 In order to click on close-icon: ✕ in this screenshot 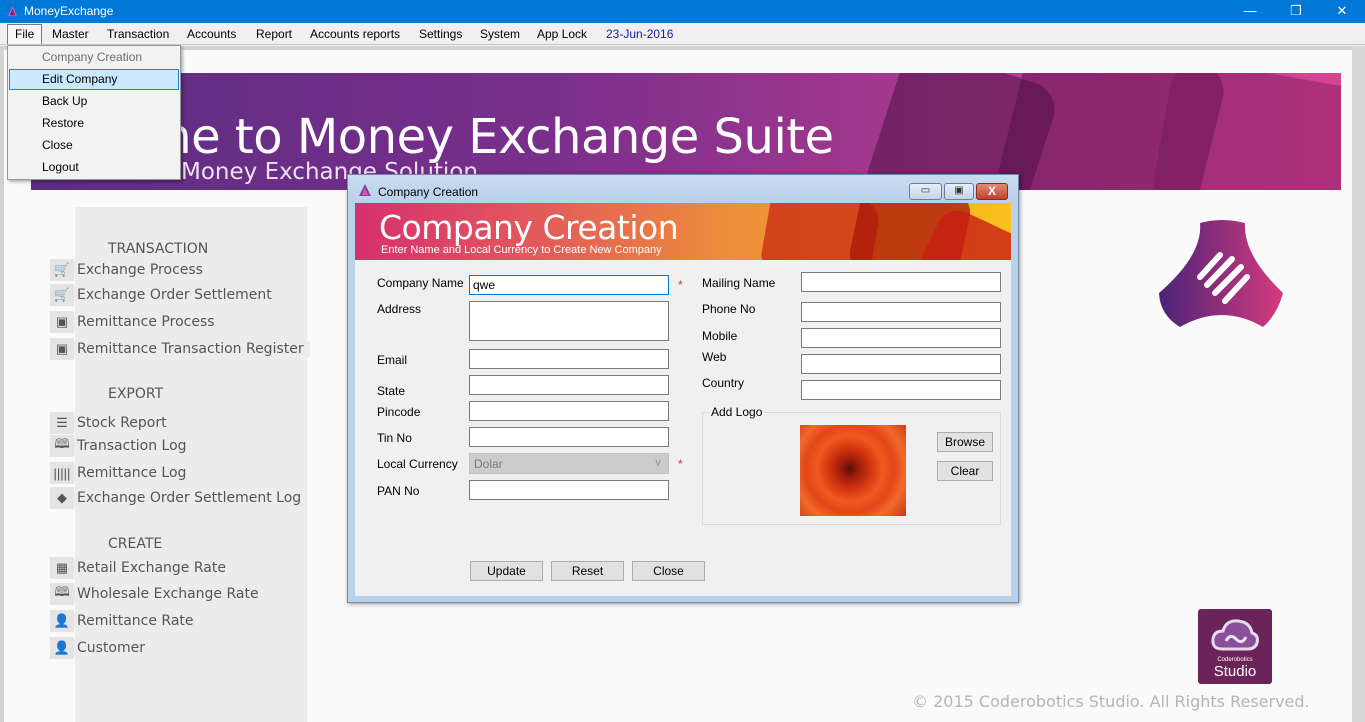, I will do `click(1342, 10)`.